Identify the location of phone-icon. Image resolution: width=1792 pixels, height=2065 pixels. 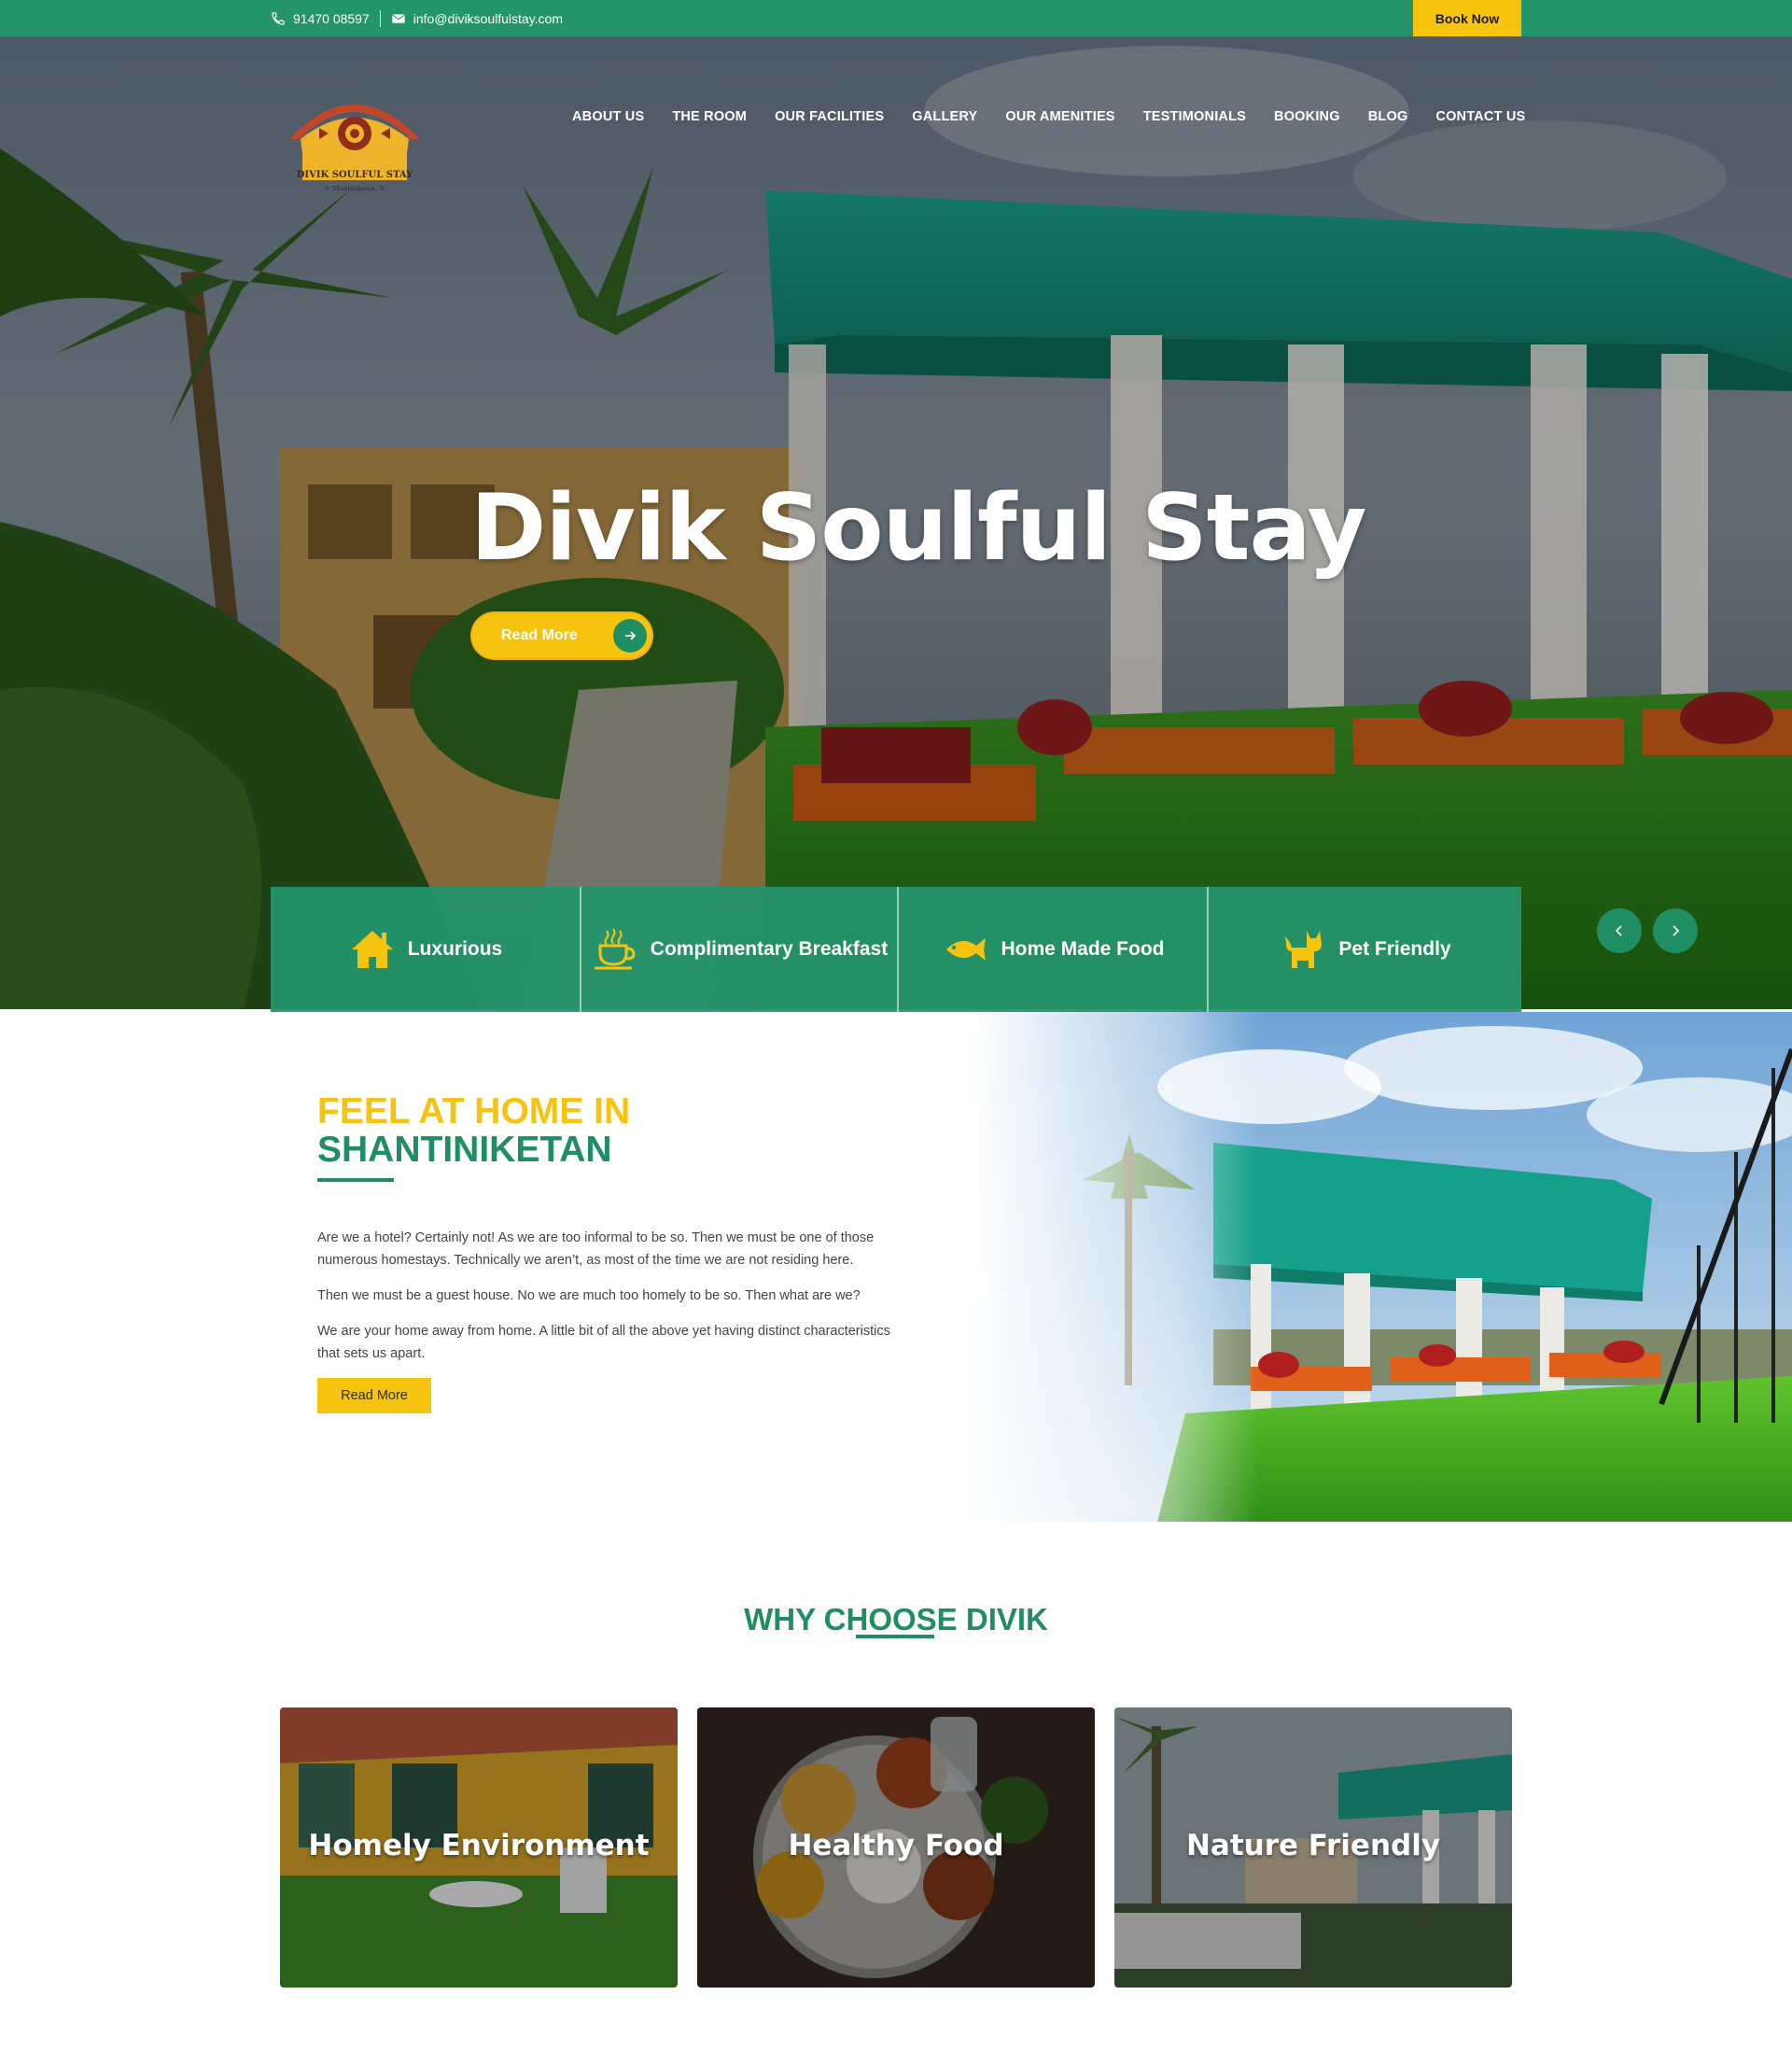
(278, 18).